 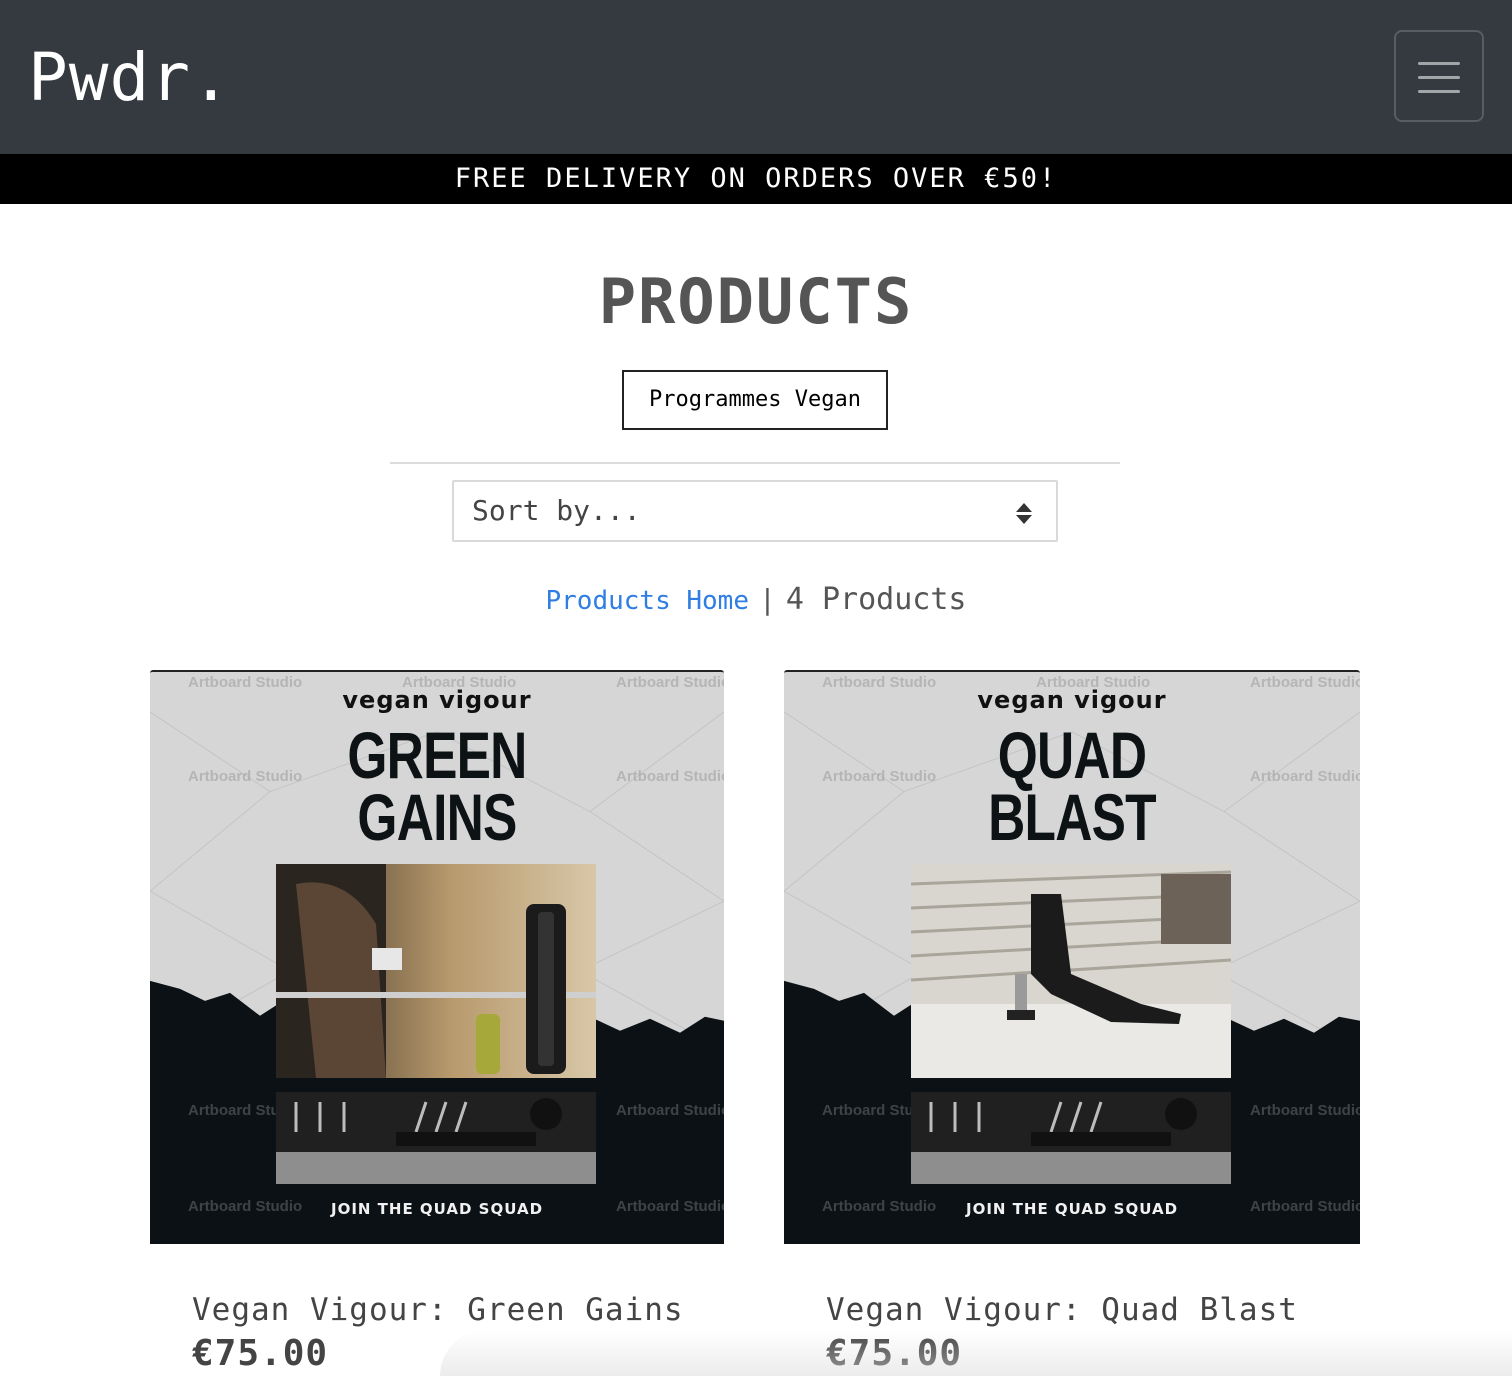 I want to click on page-title: PRODUCTS, so click(x=756, y=301).